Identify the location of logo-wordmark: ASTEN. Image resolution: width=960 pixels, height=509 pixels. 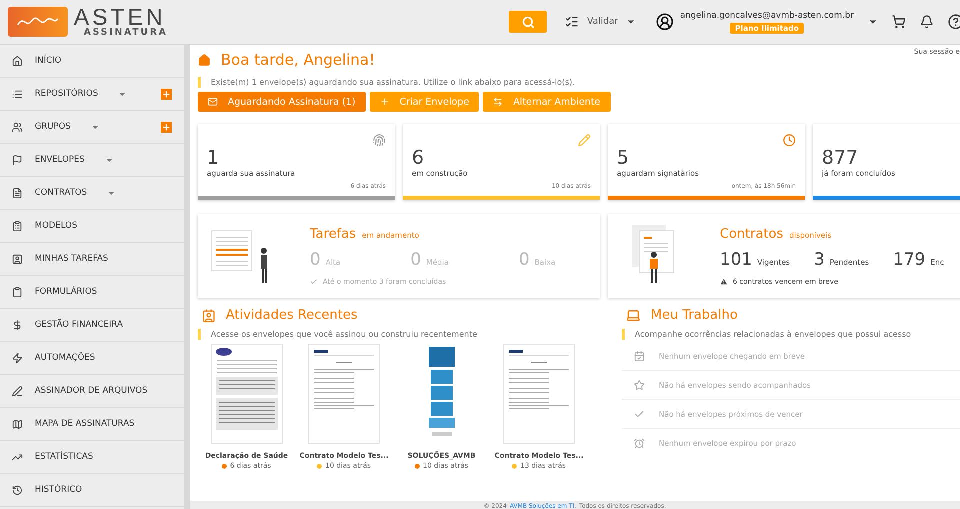
(120, 17).